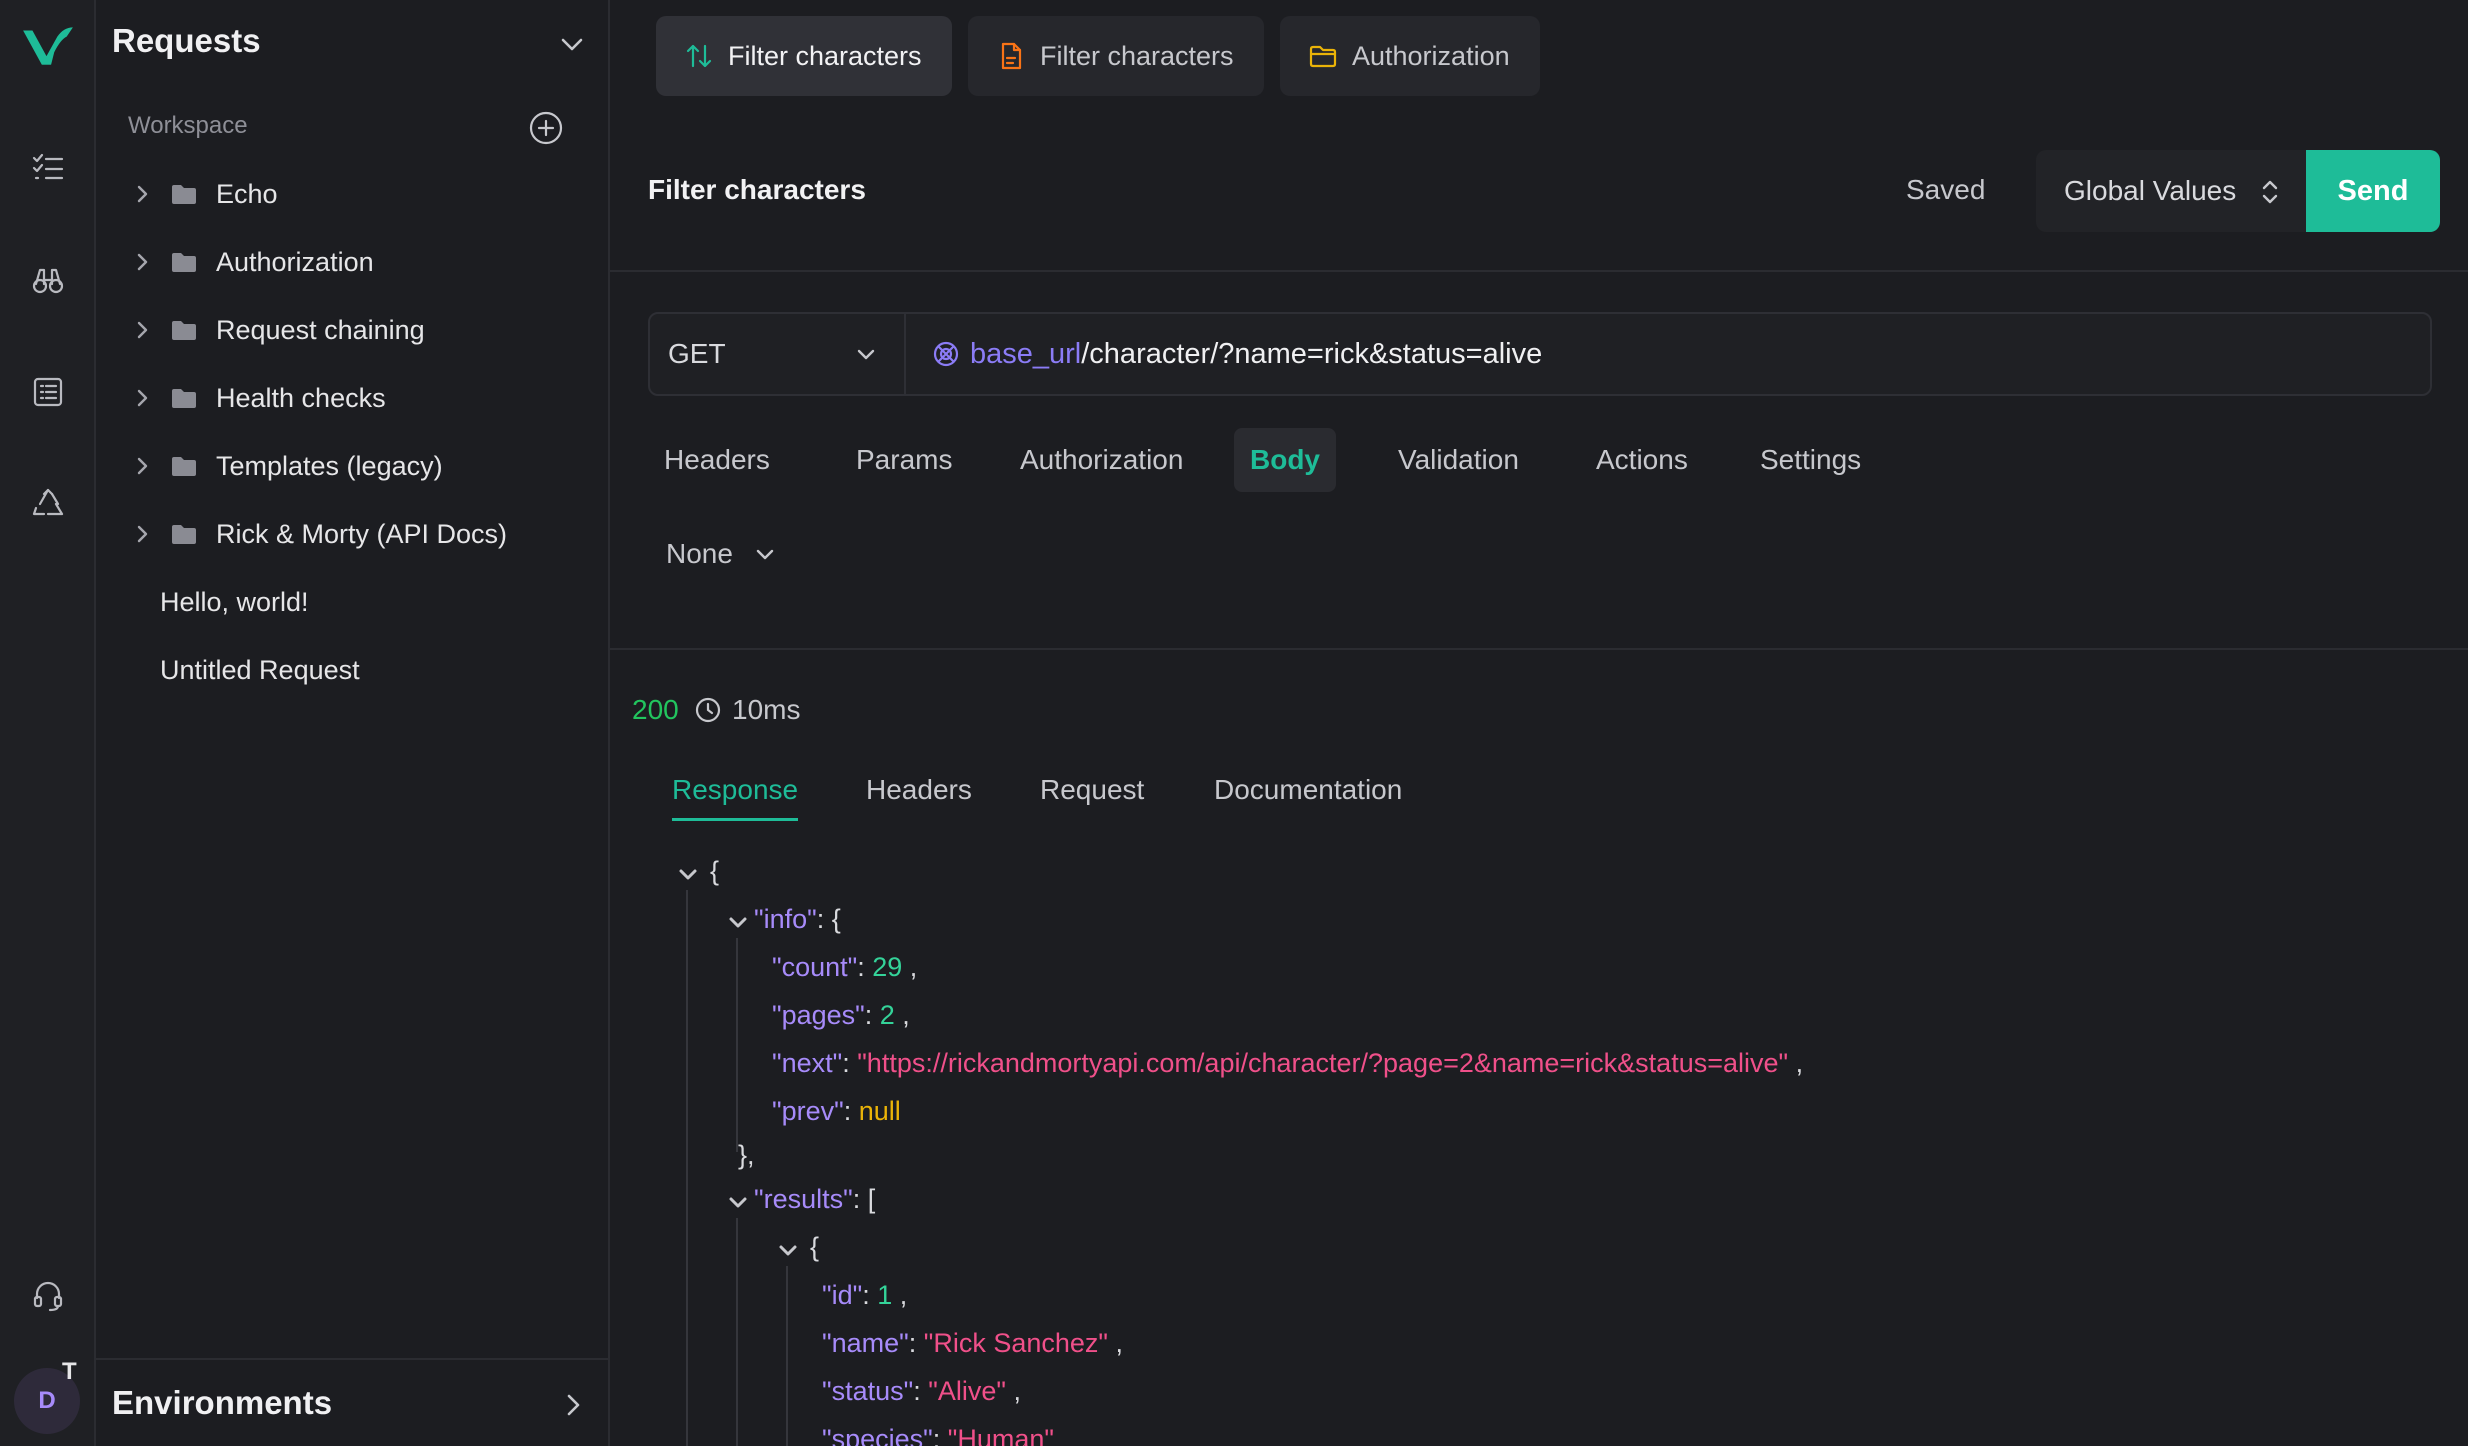 The width and height of the screenshot is (2468, 1446). Describe the element at coordinates (655, 709) in the screenshot. I see `status-code: 200` at that location.